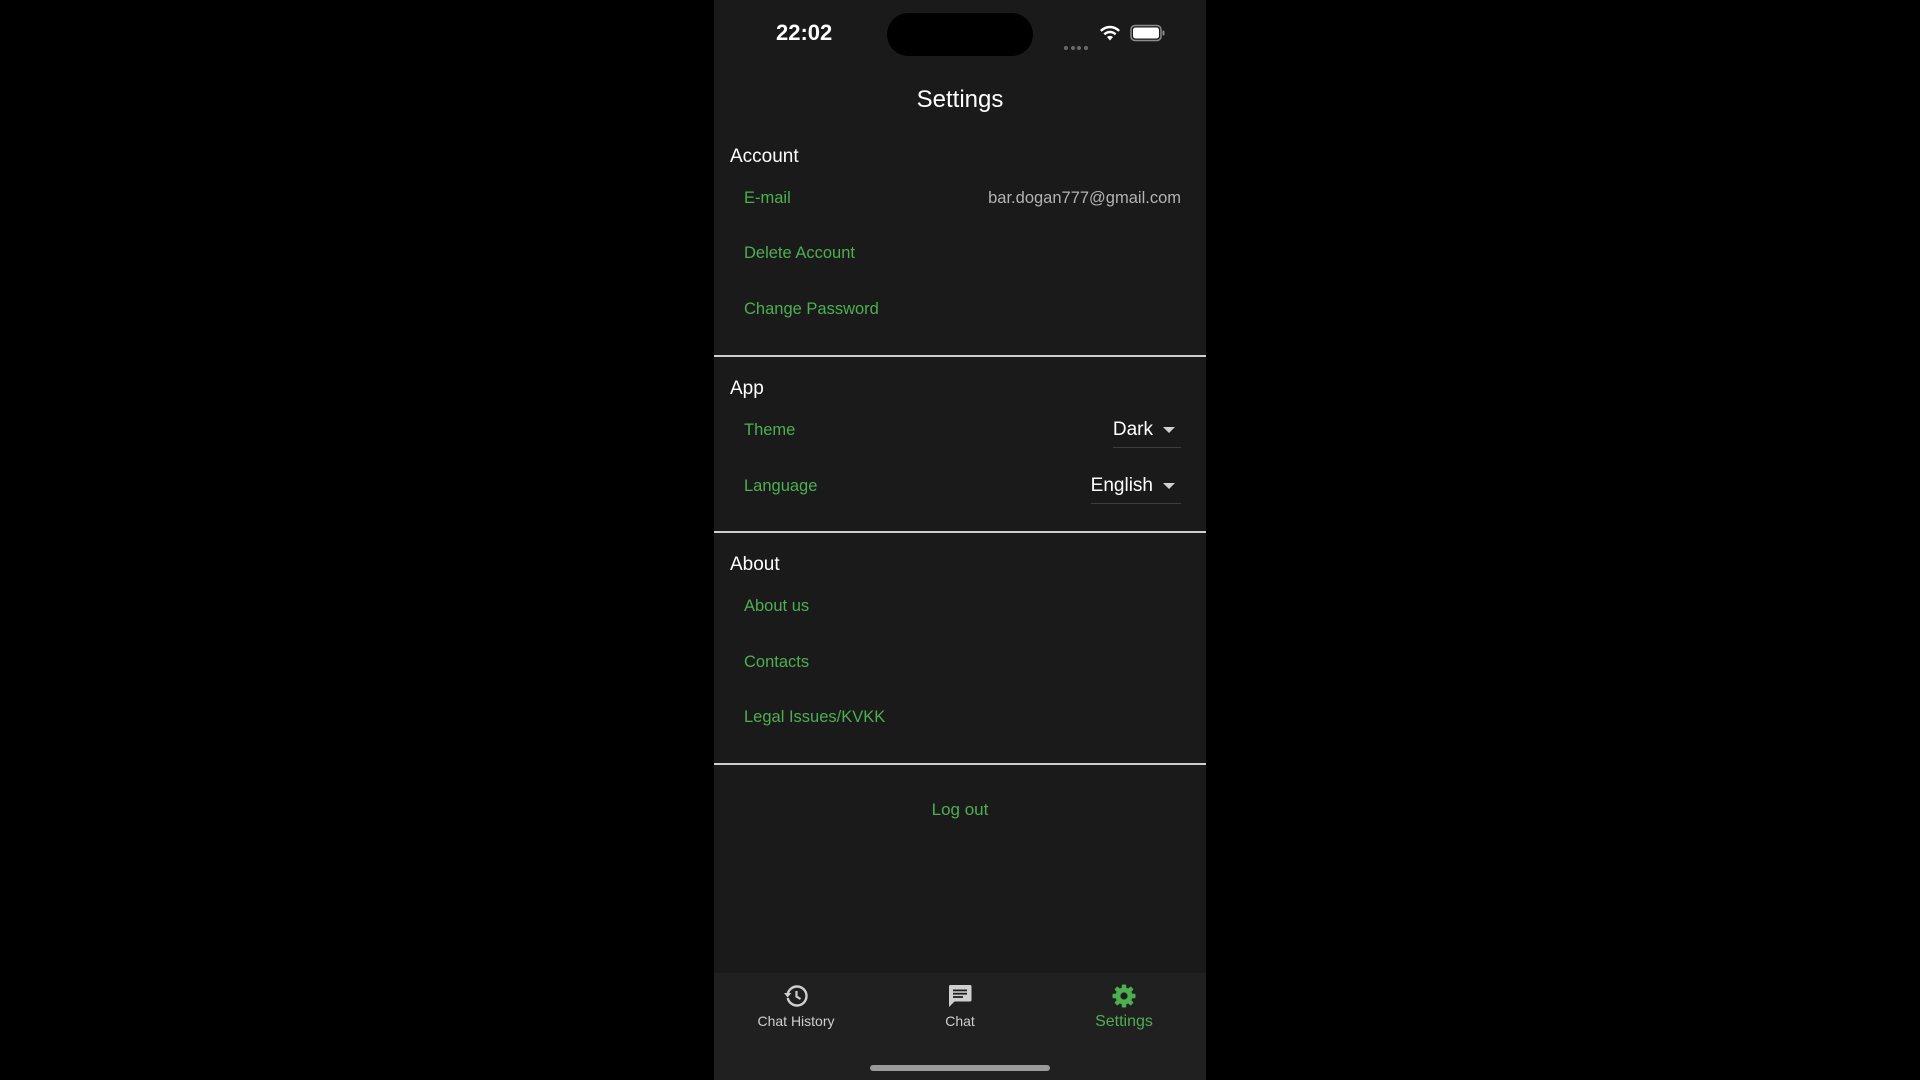 The height and width of the screenshot is (1080, 1920). I want to click on theme-value: Dark, so click(1132, 429).